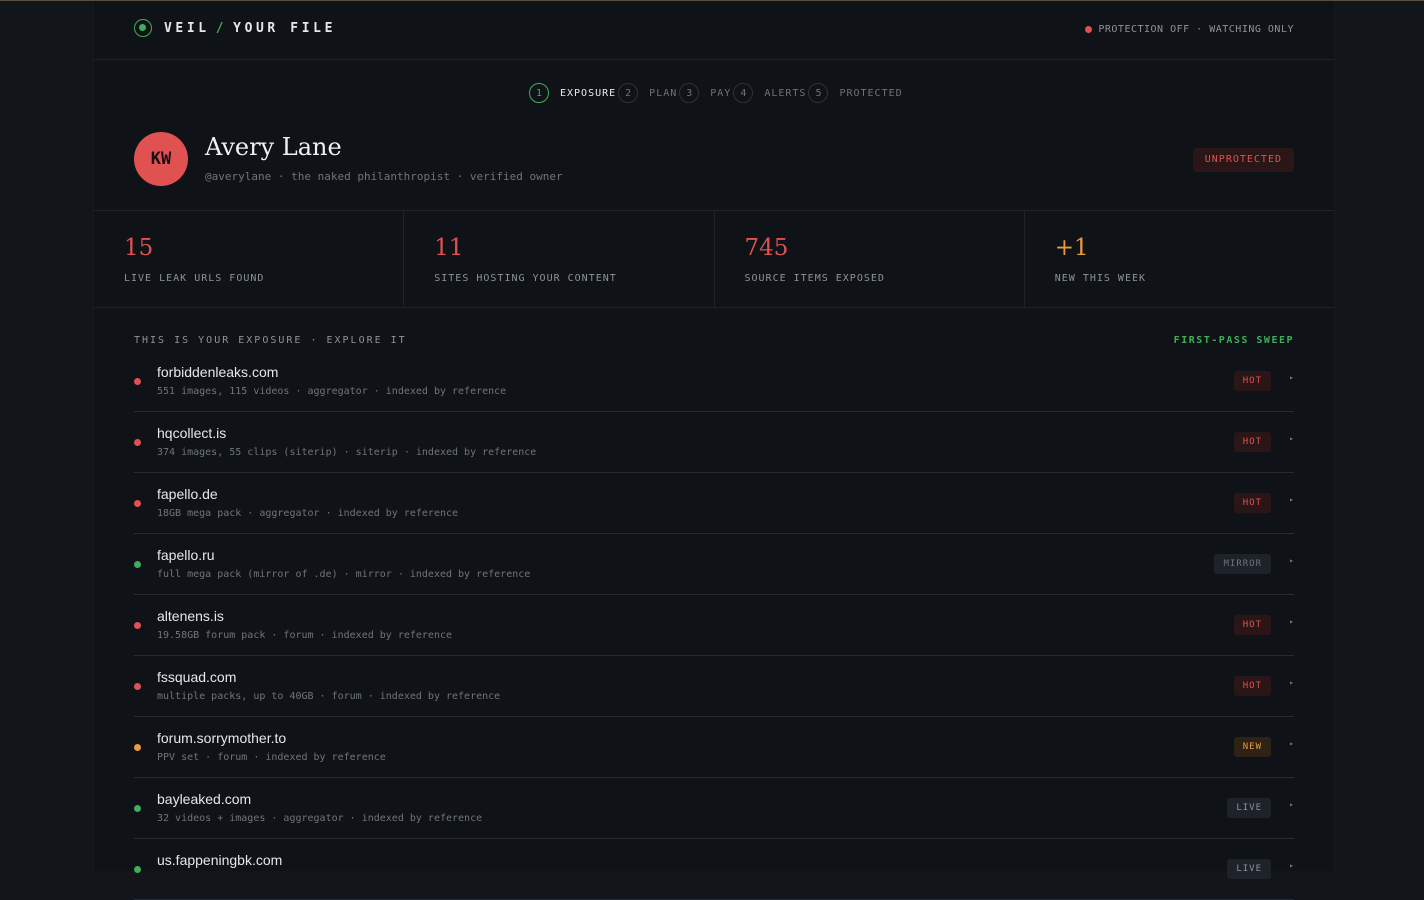 Image resolution: width=1424 pixels, height=900 pixels. I want to click on stat-card: 745 SOURCE ITEMS EXPOSED, so click(870, 259).